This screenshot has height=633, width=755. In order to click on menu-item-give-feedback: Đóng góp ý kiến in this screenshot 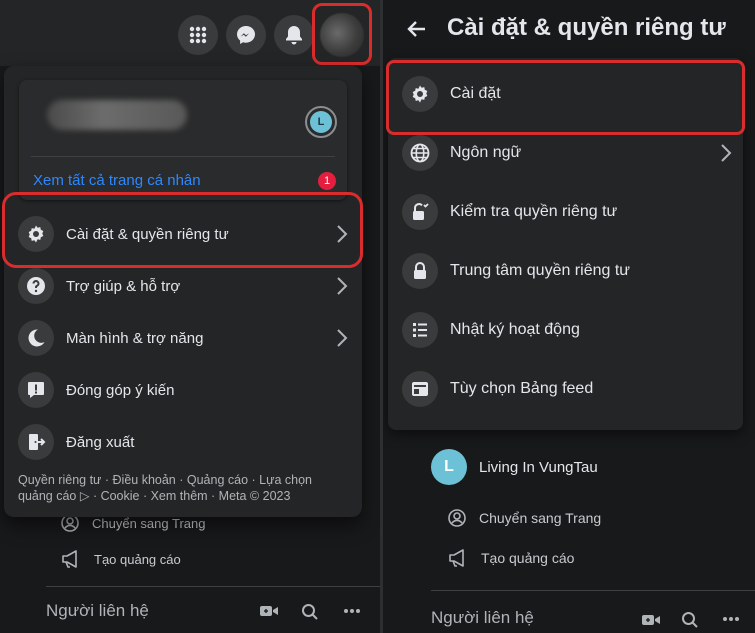, I will do `click(183, 390)`.